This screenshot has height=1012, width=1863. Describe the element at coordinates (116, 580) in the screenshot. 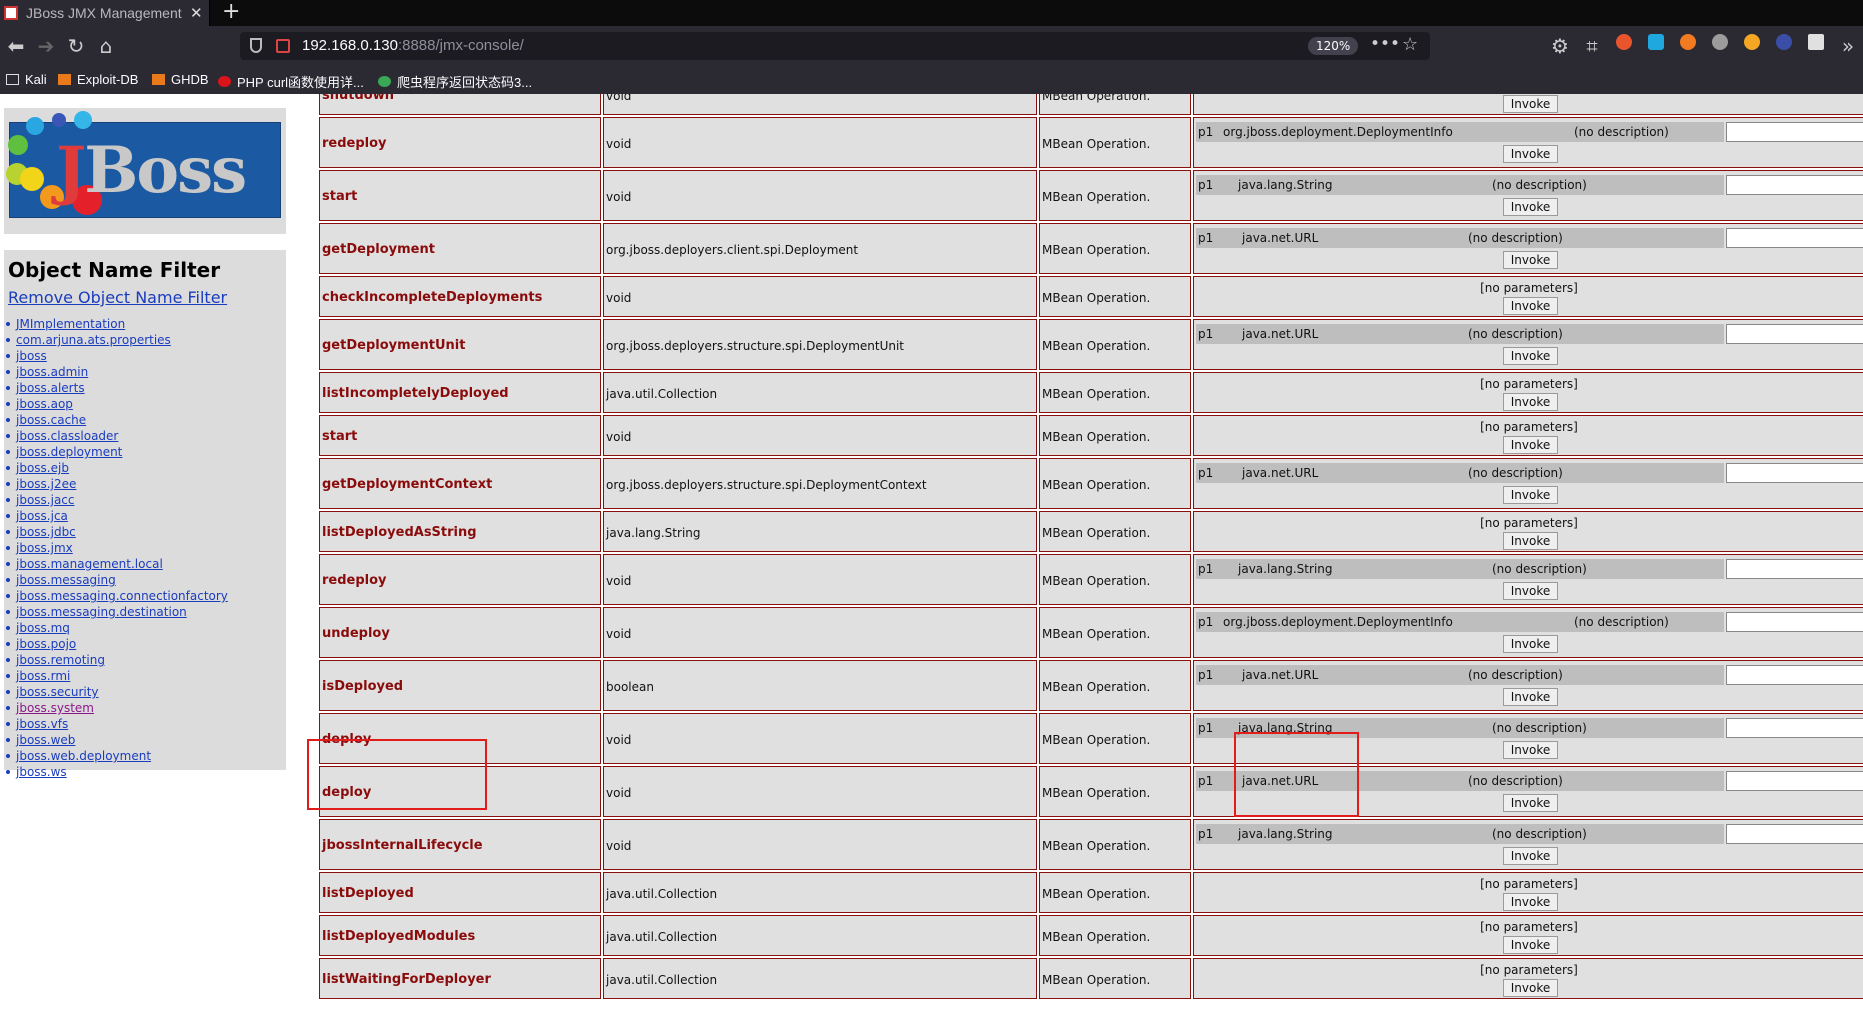

I see `domain-link: jboss.messaging` at that location.